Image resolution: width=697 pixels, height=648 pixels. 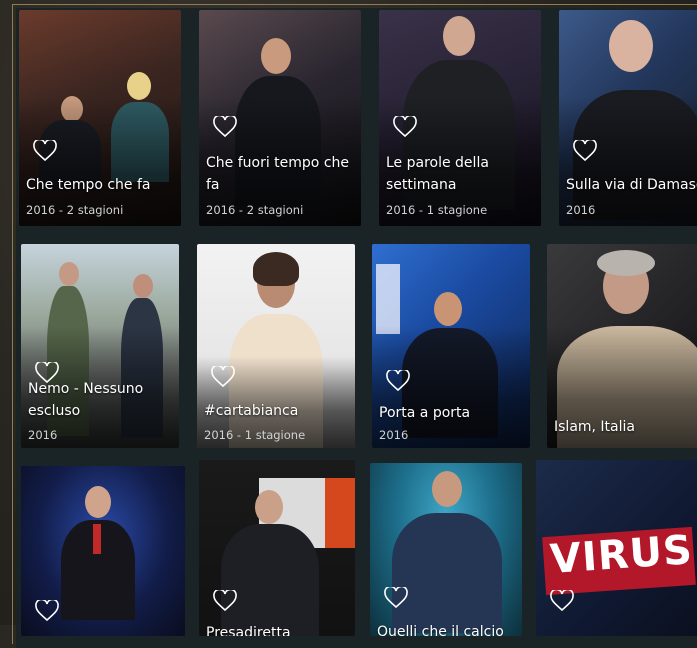 What do you see at coordinates (437, 174) in the screenshot?
I see `card-title: Le parole della settimana` at bounding box center [437, 174].